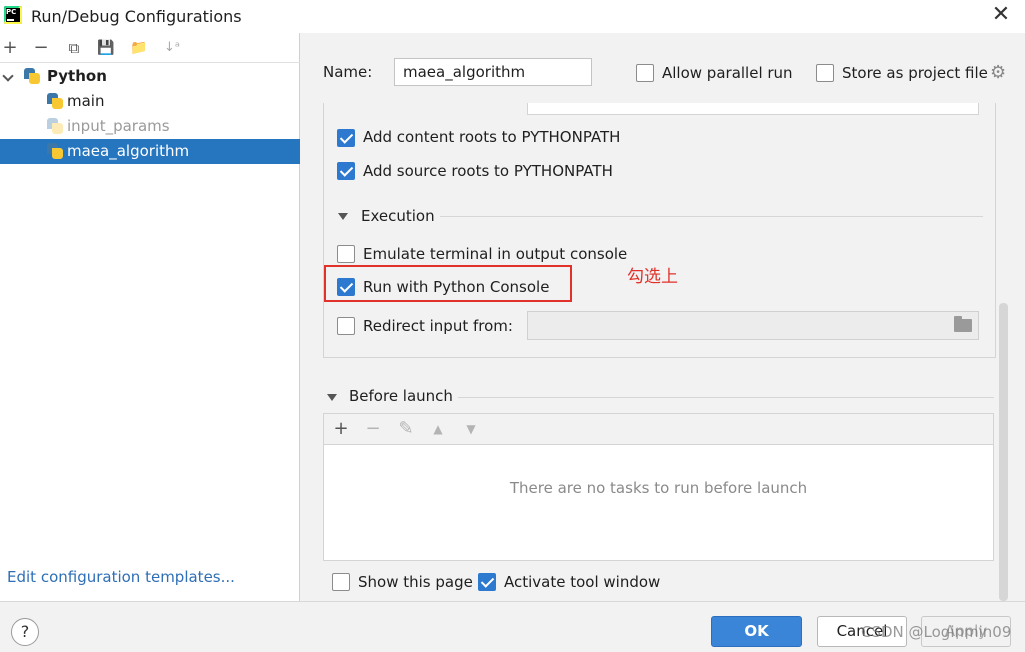 Image resolution: width=1025 pixels, height=652 pixels. What do you see at coordinates (487, 582) in the screenshot?
I see `activate-tool-window-checkbox` at bounding box center [487, 582].